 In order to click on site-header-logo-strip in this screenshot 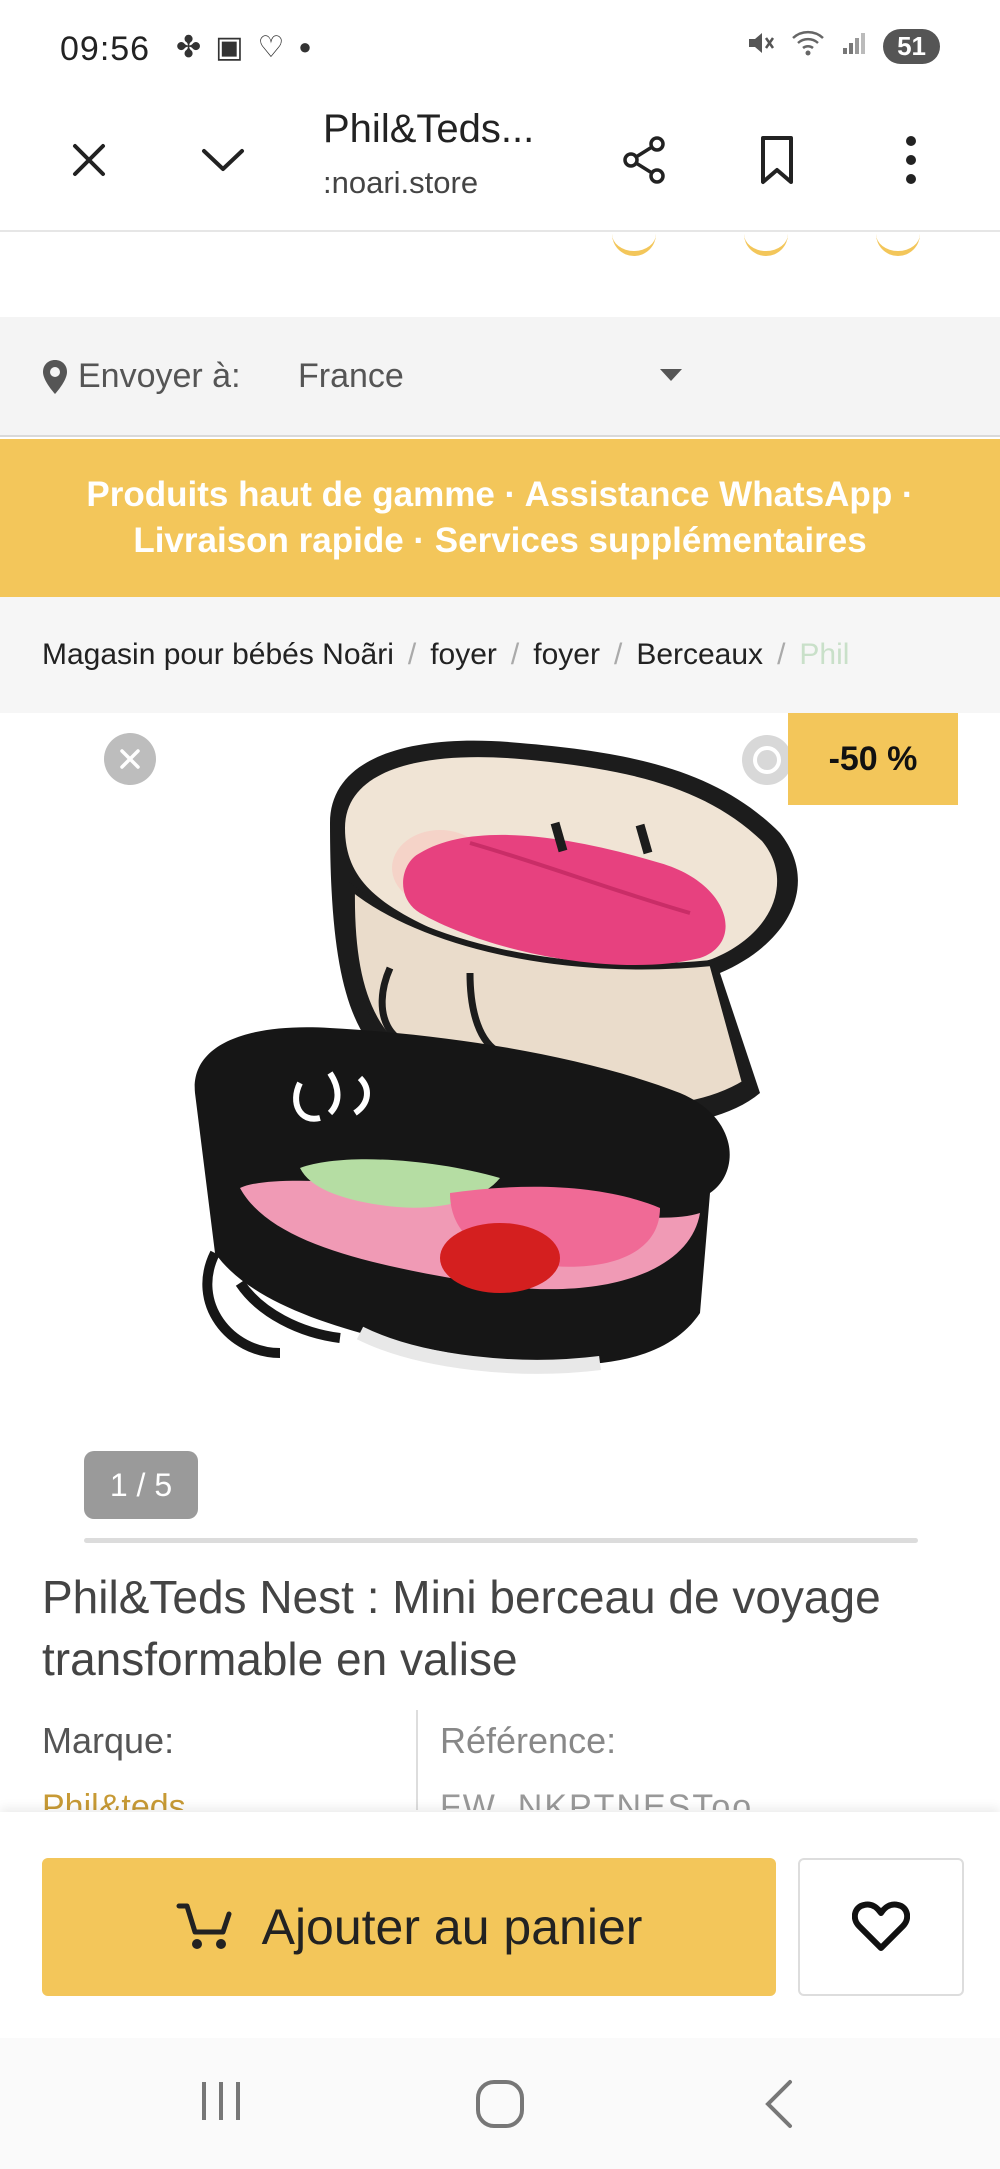, I will do `click(500, 274)`.